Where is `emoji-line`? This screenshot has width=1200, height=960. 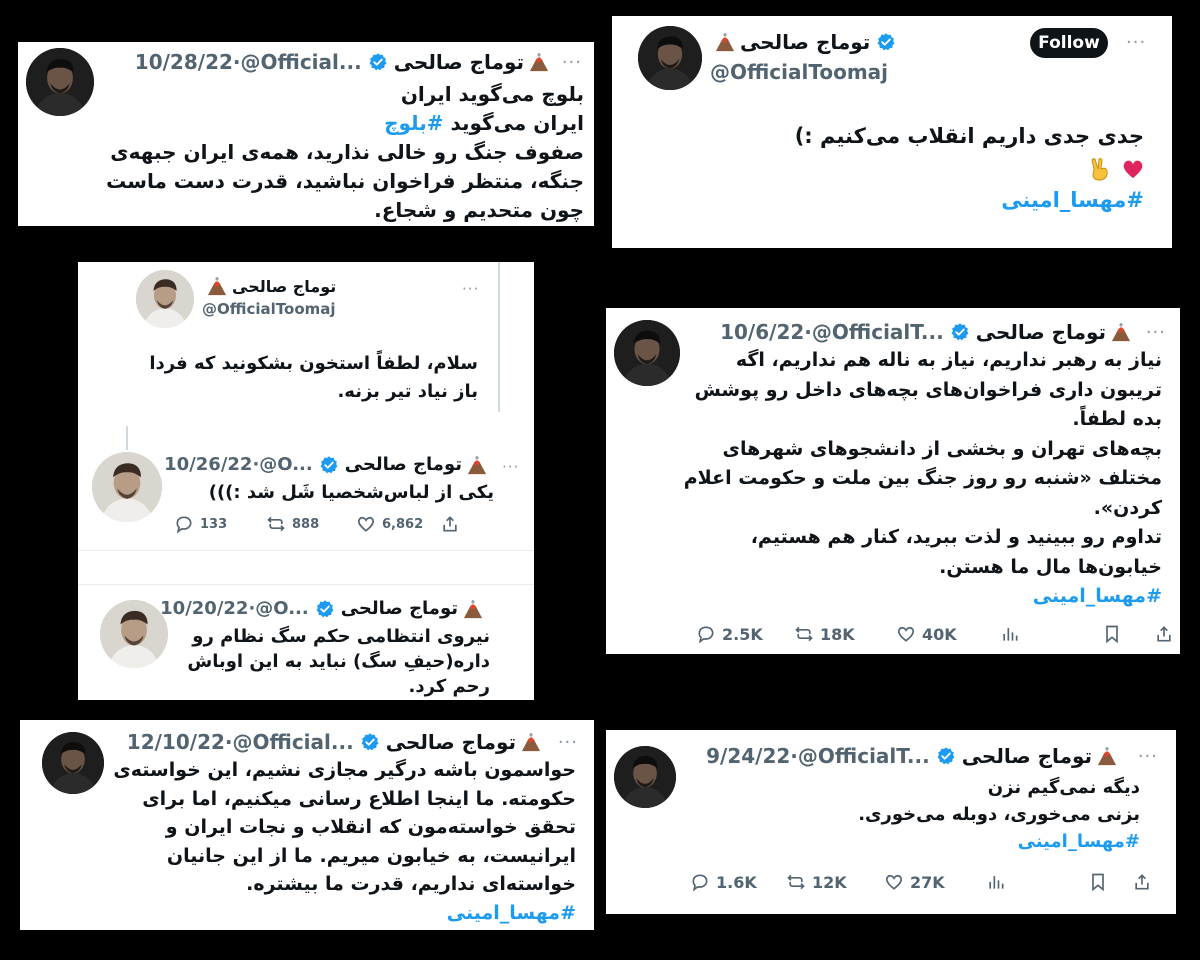
emoji-line is located at coordinates (969, 168).